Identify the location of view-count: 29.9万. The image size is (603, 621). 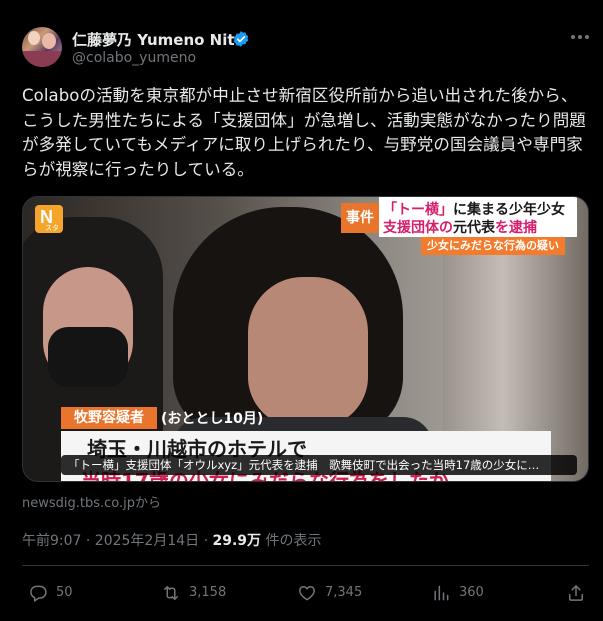
(237, 541).